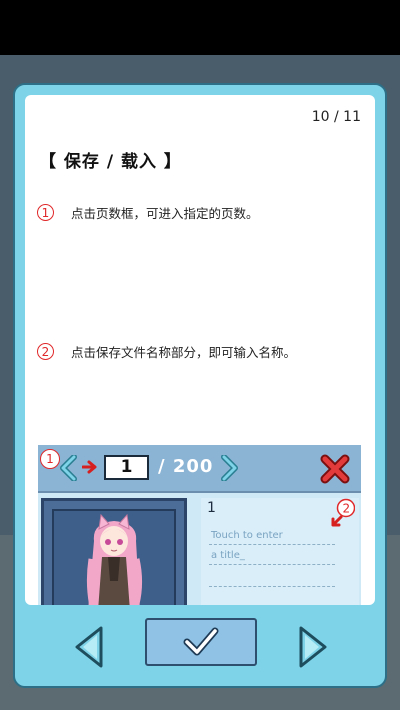 This screenshot has height=710, width=400. I want to click on page-number-input: 1, so click(126, 467).